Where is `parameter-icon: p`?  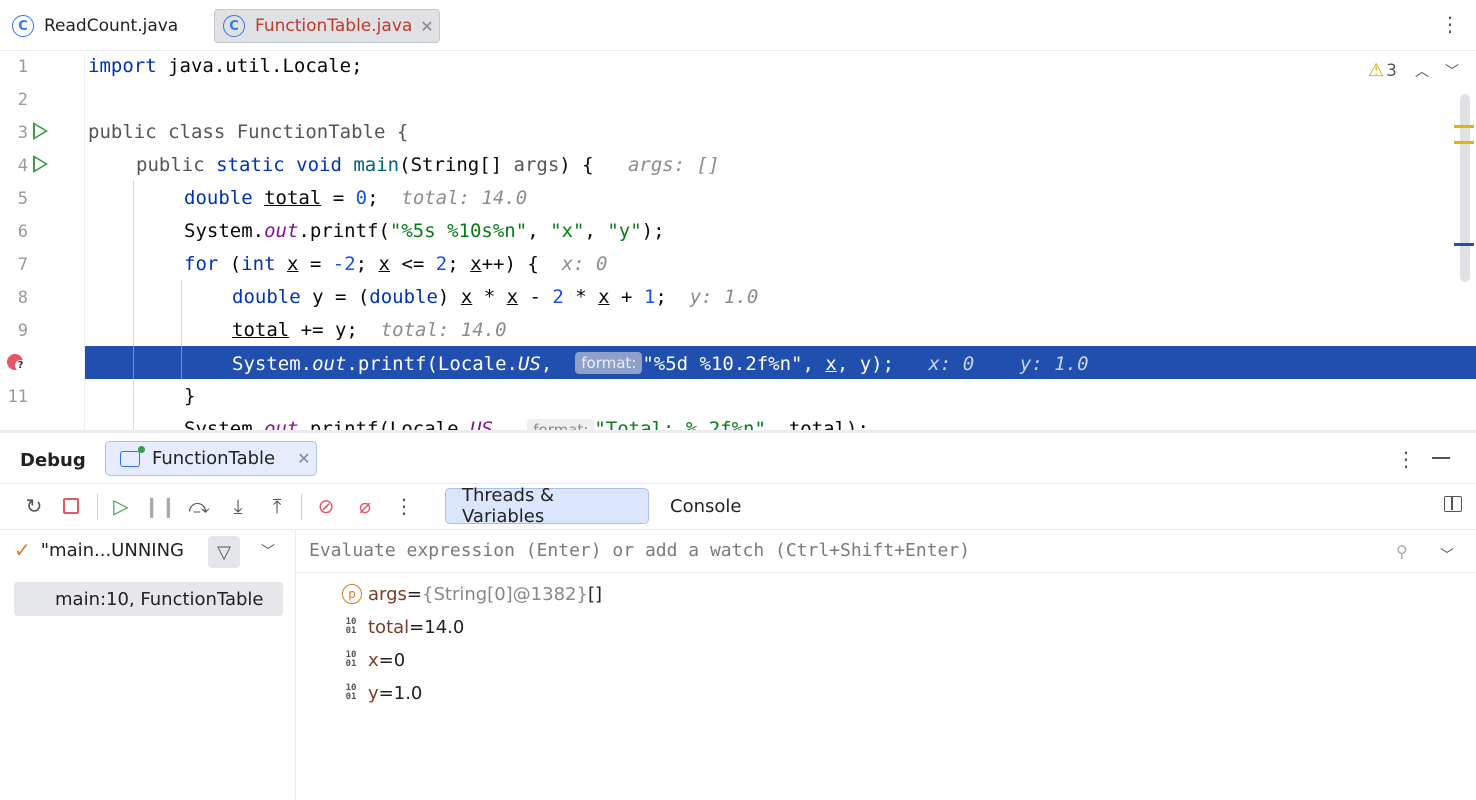
parameter-icon: p is located at coordinates (352, 594).